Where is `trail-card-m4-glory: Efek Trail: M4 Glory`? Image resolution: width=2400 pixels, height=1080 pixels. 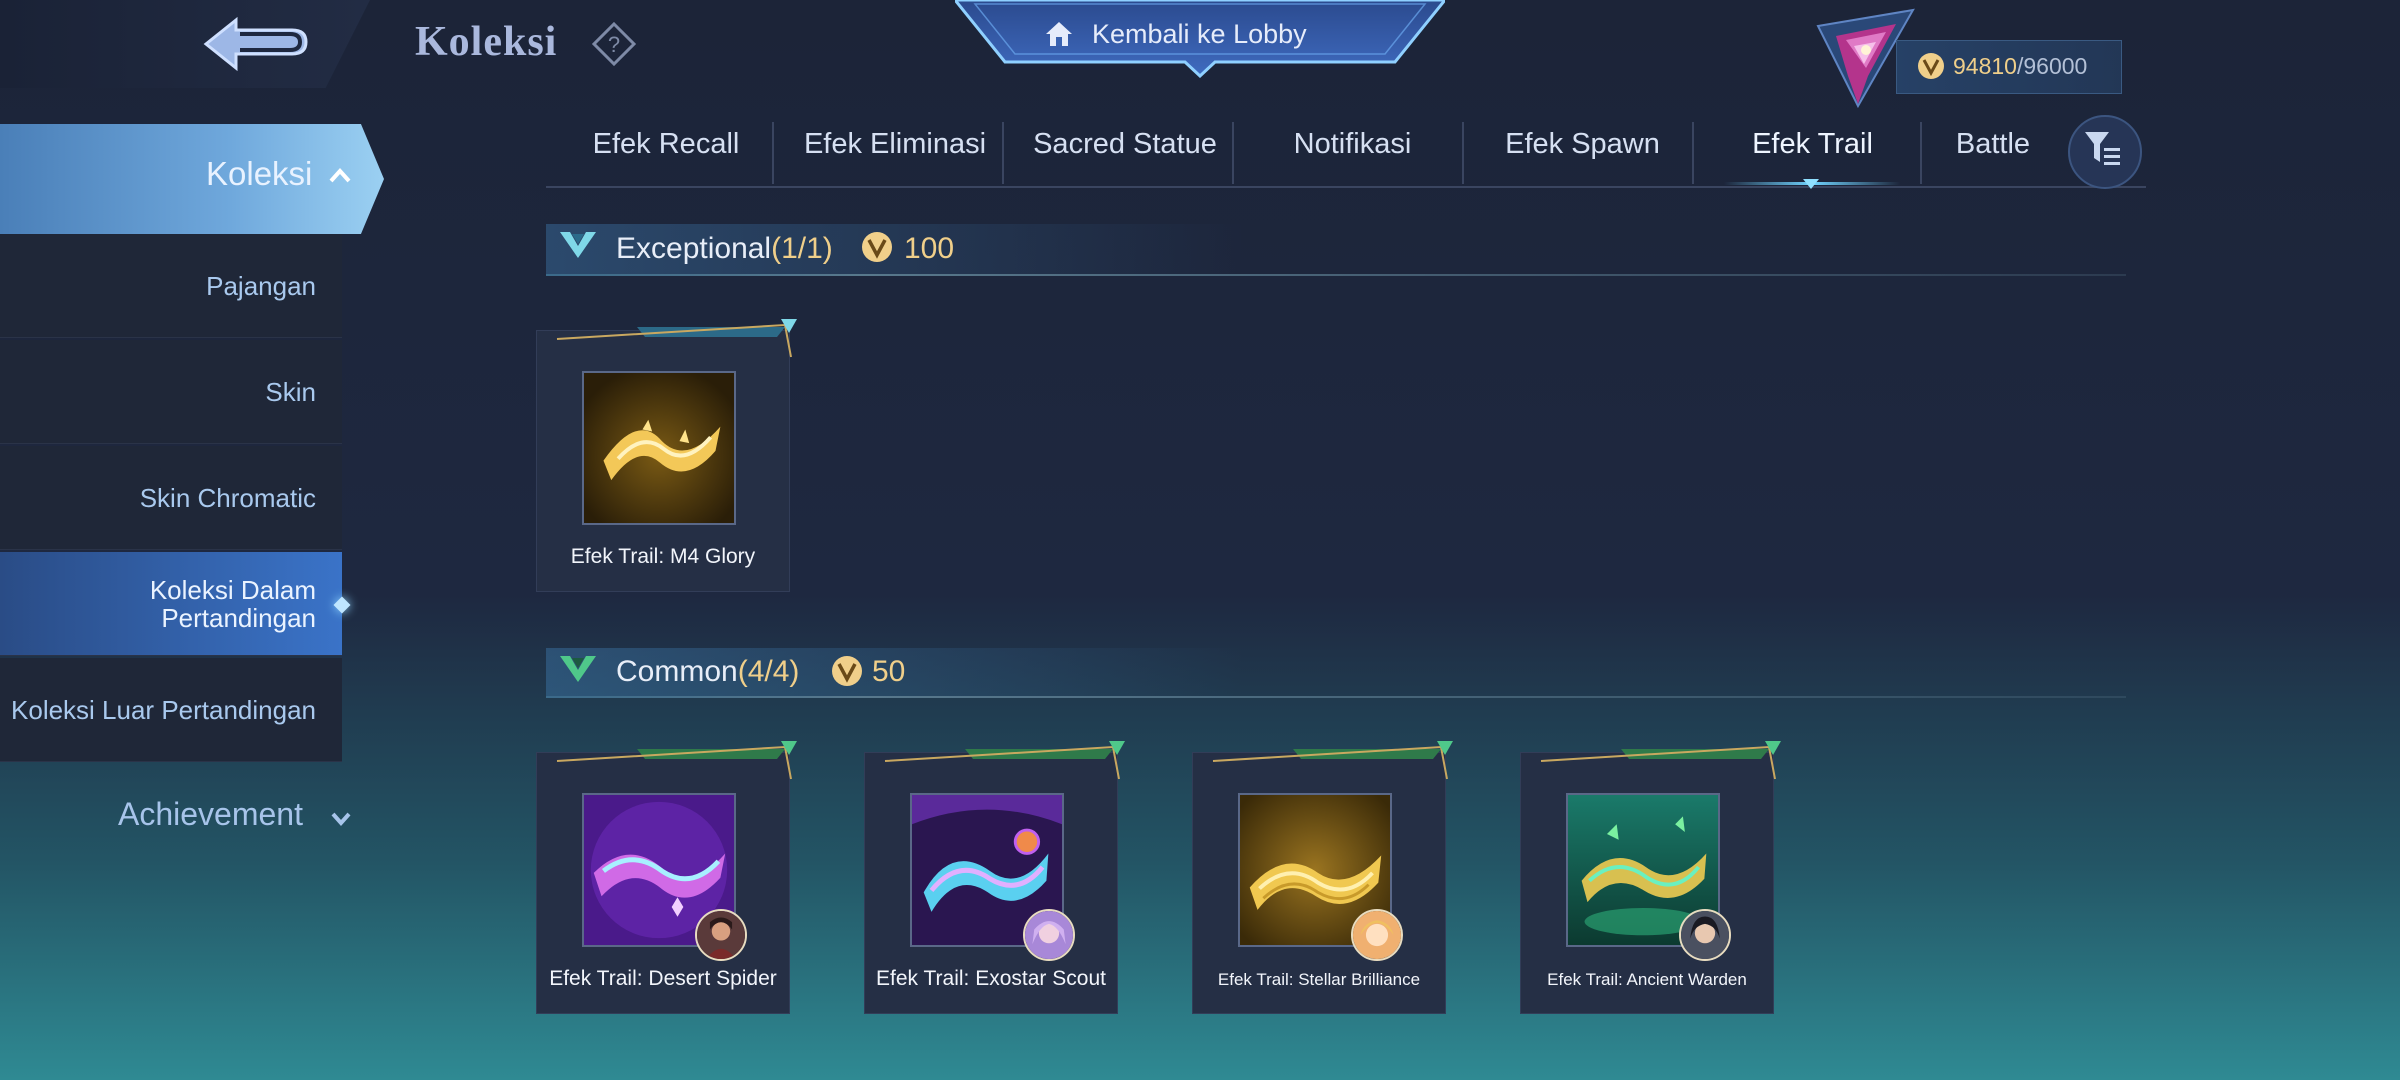 trail-card-m4-glory: Efek Trail: M4 Glory is located at coordinates (666, 455).